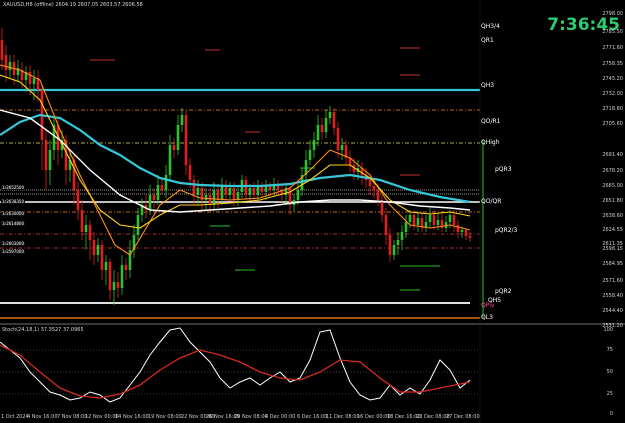 This screenshot has width=625, height=423. Describe the element at coordinates (608, 330) in the screenshot. I see `stoch-tick-label: 100` at that location.